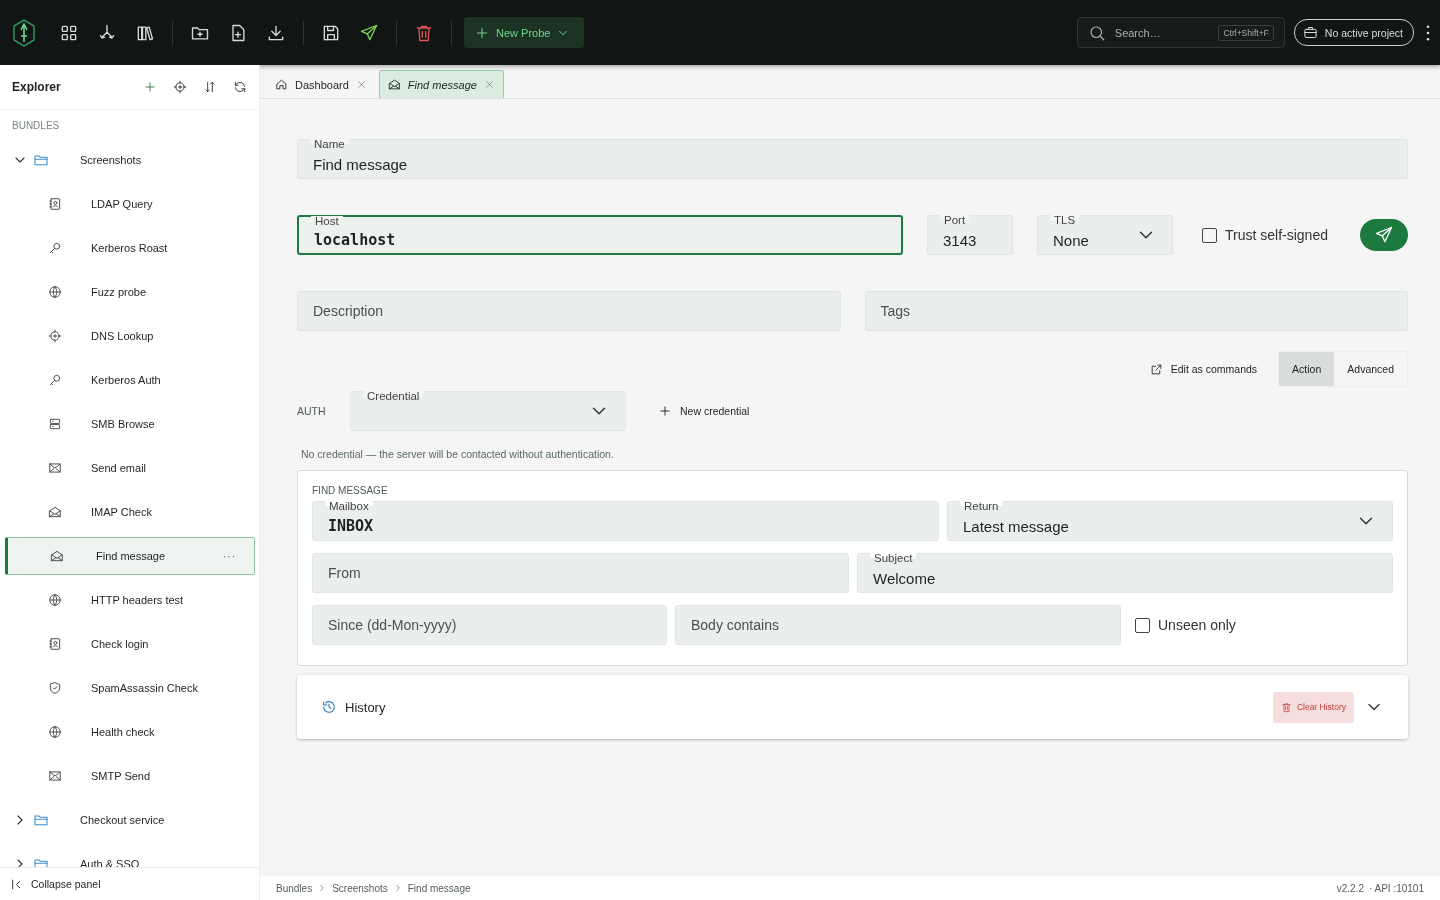 The image size is (1440, 900). I want to click on tree-item: DNS Lookup, so click(130, 336).